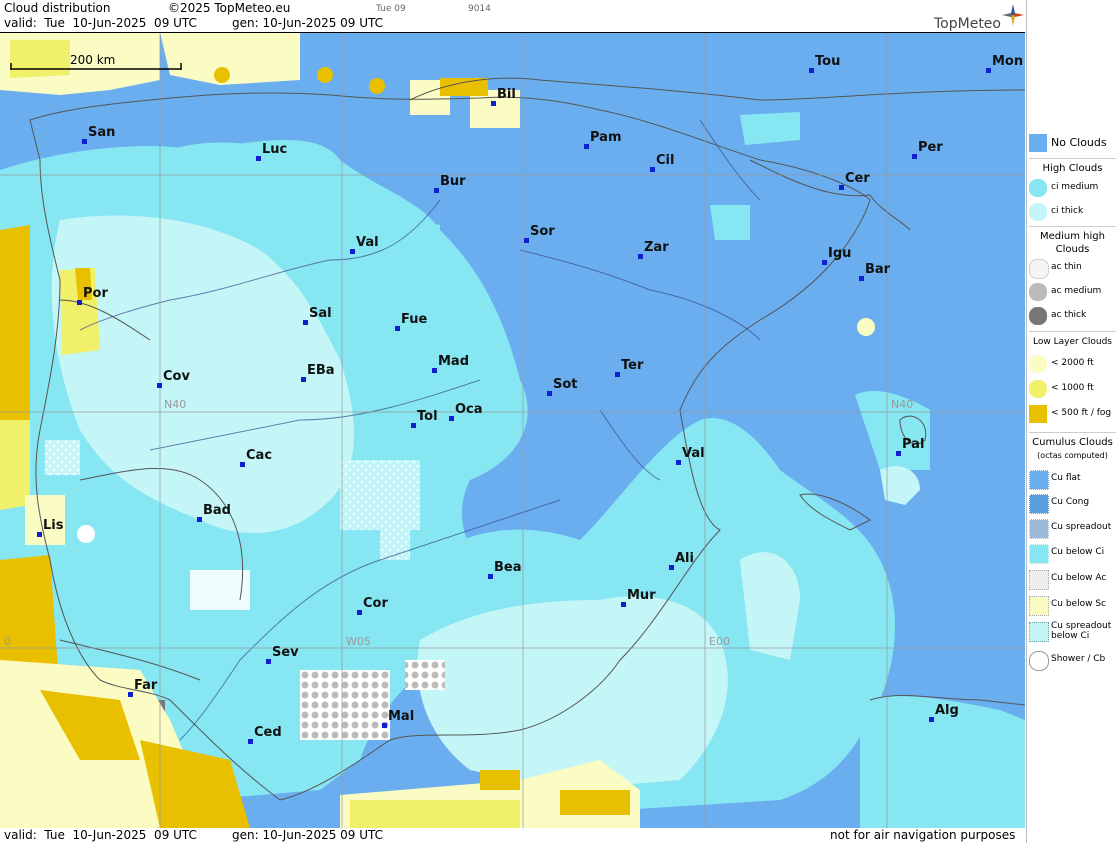  I want to click on city-label: Fue, so click(411, 321).